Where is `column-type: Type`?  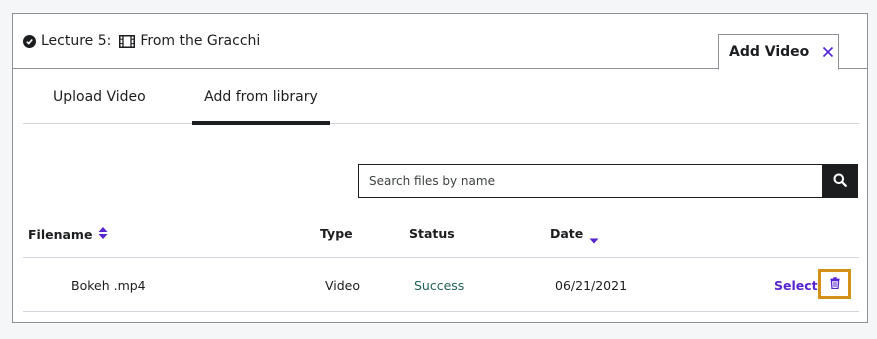 column-type: Type is located at coordinates (336, 233).